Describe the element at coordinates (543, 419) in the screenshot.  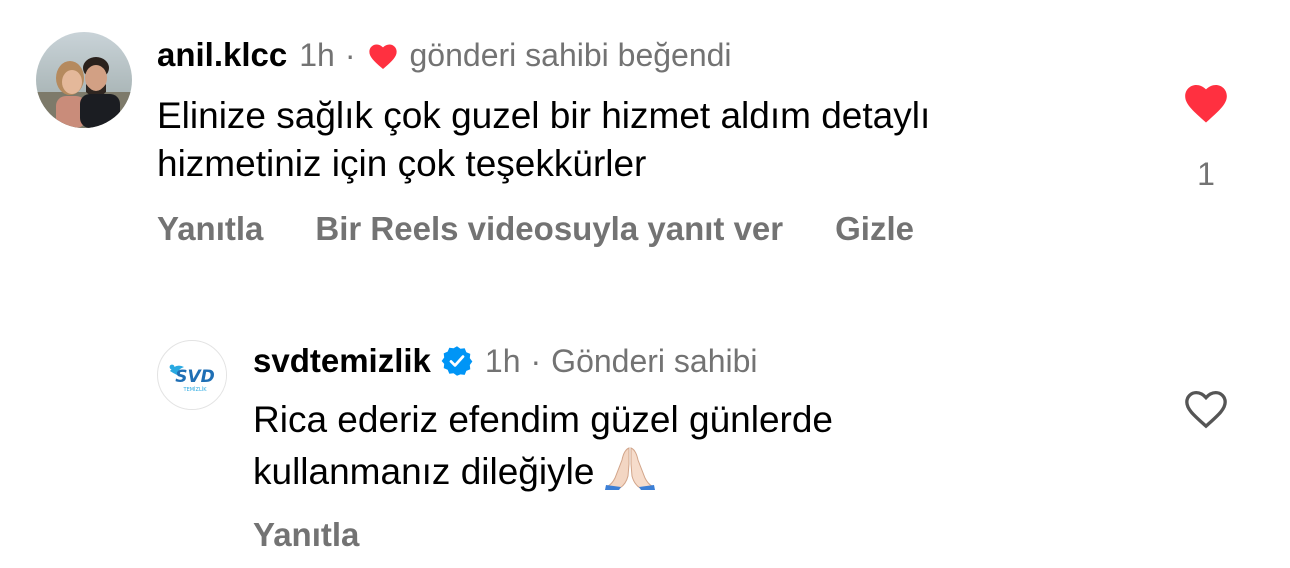
I see `comment-text-line: Rica ederiz efendim güzel günlerde` at that location.